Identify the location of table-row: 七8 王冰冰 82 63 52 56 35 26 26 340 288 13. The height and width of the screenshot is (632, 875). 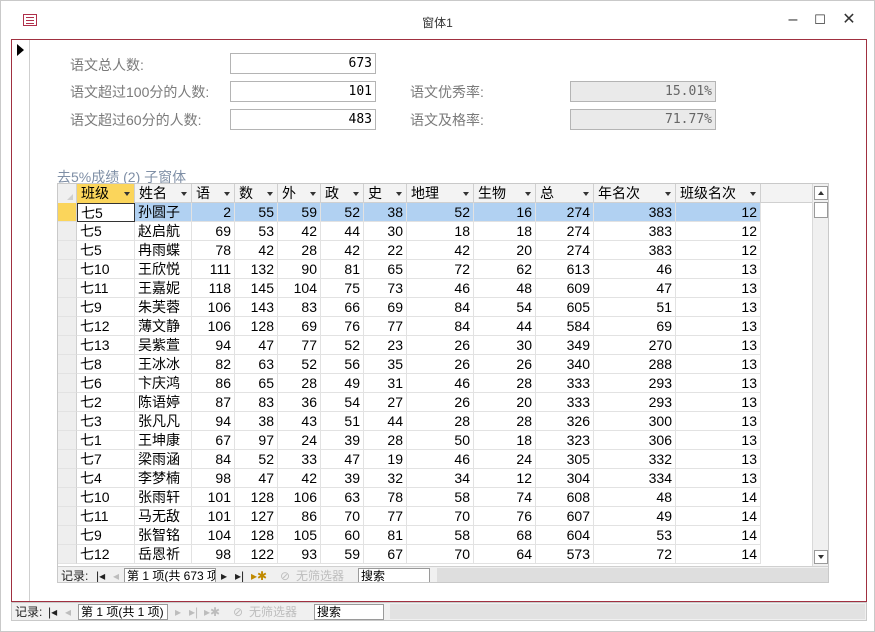
(435, 364).